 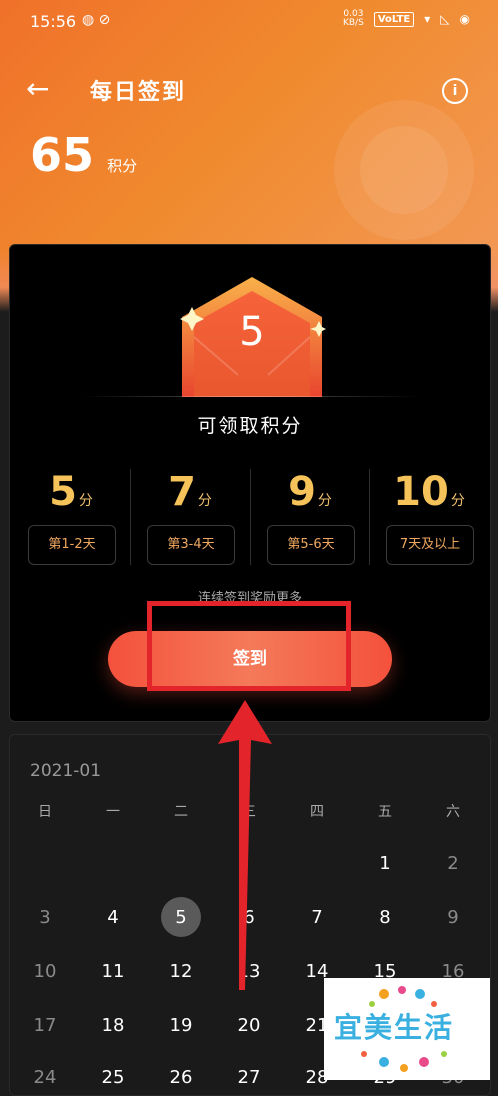 What do you see at coordinates (113, 812) in the screenshot?
I see `weekday-mon: 一` at bounding box center [113, 812].